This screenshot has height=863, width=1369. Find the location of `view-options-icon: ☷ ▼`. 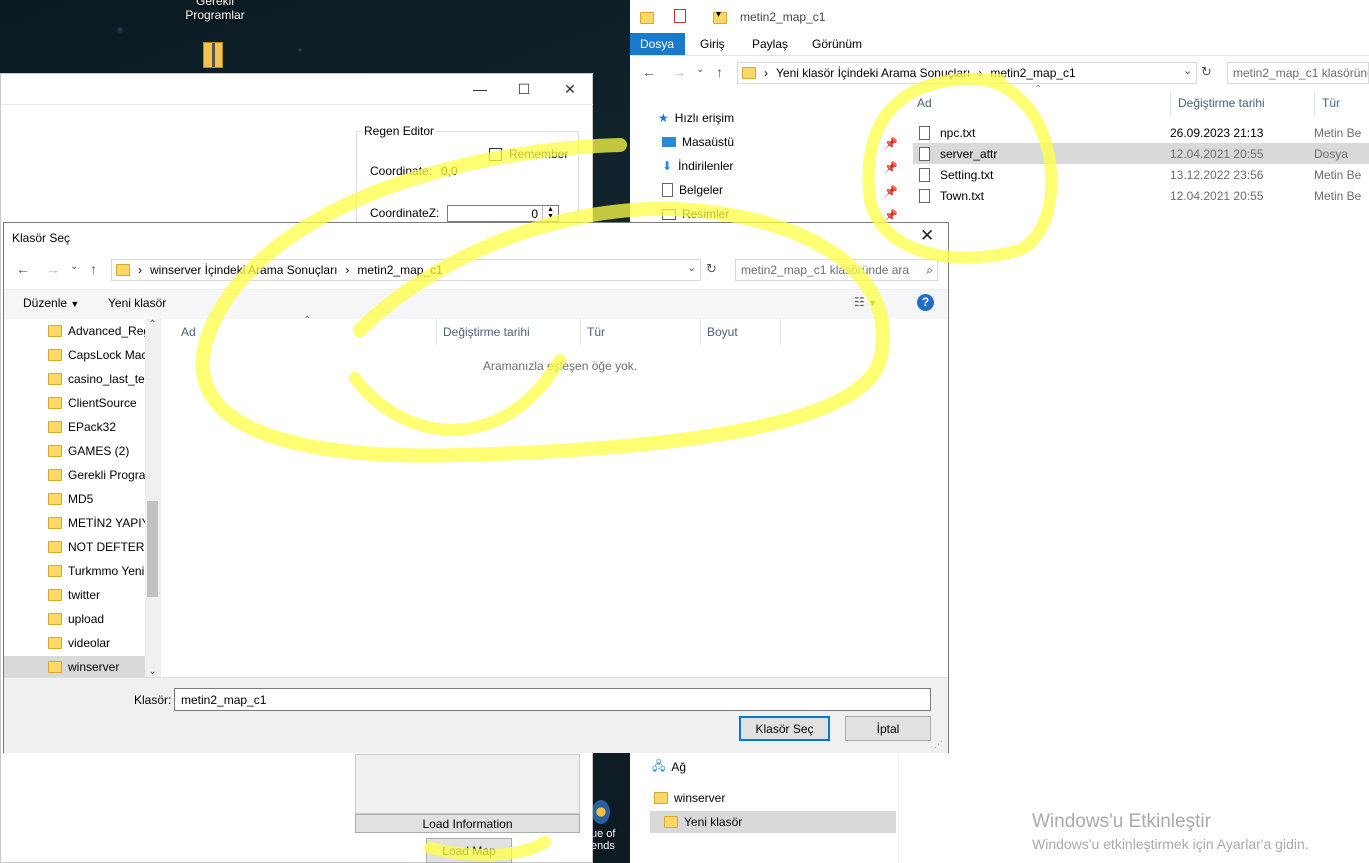

view-options-icon: ☷ ▼ is located at coordinates (865, 302).